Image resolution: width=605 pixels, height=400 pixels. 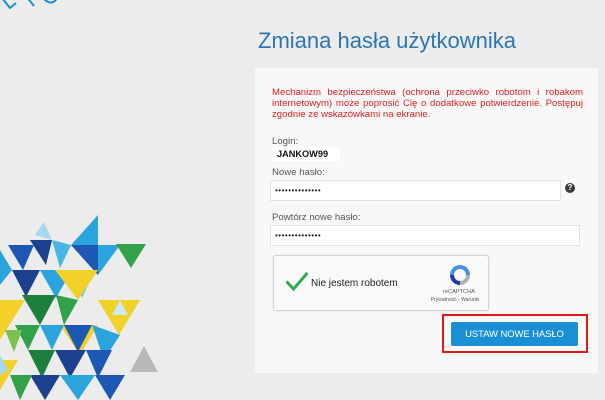 I want to click on set-new-password-button: USTAW NOWE HASŁO, so click(x=514, y=334).